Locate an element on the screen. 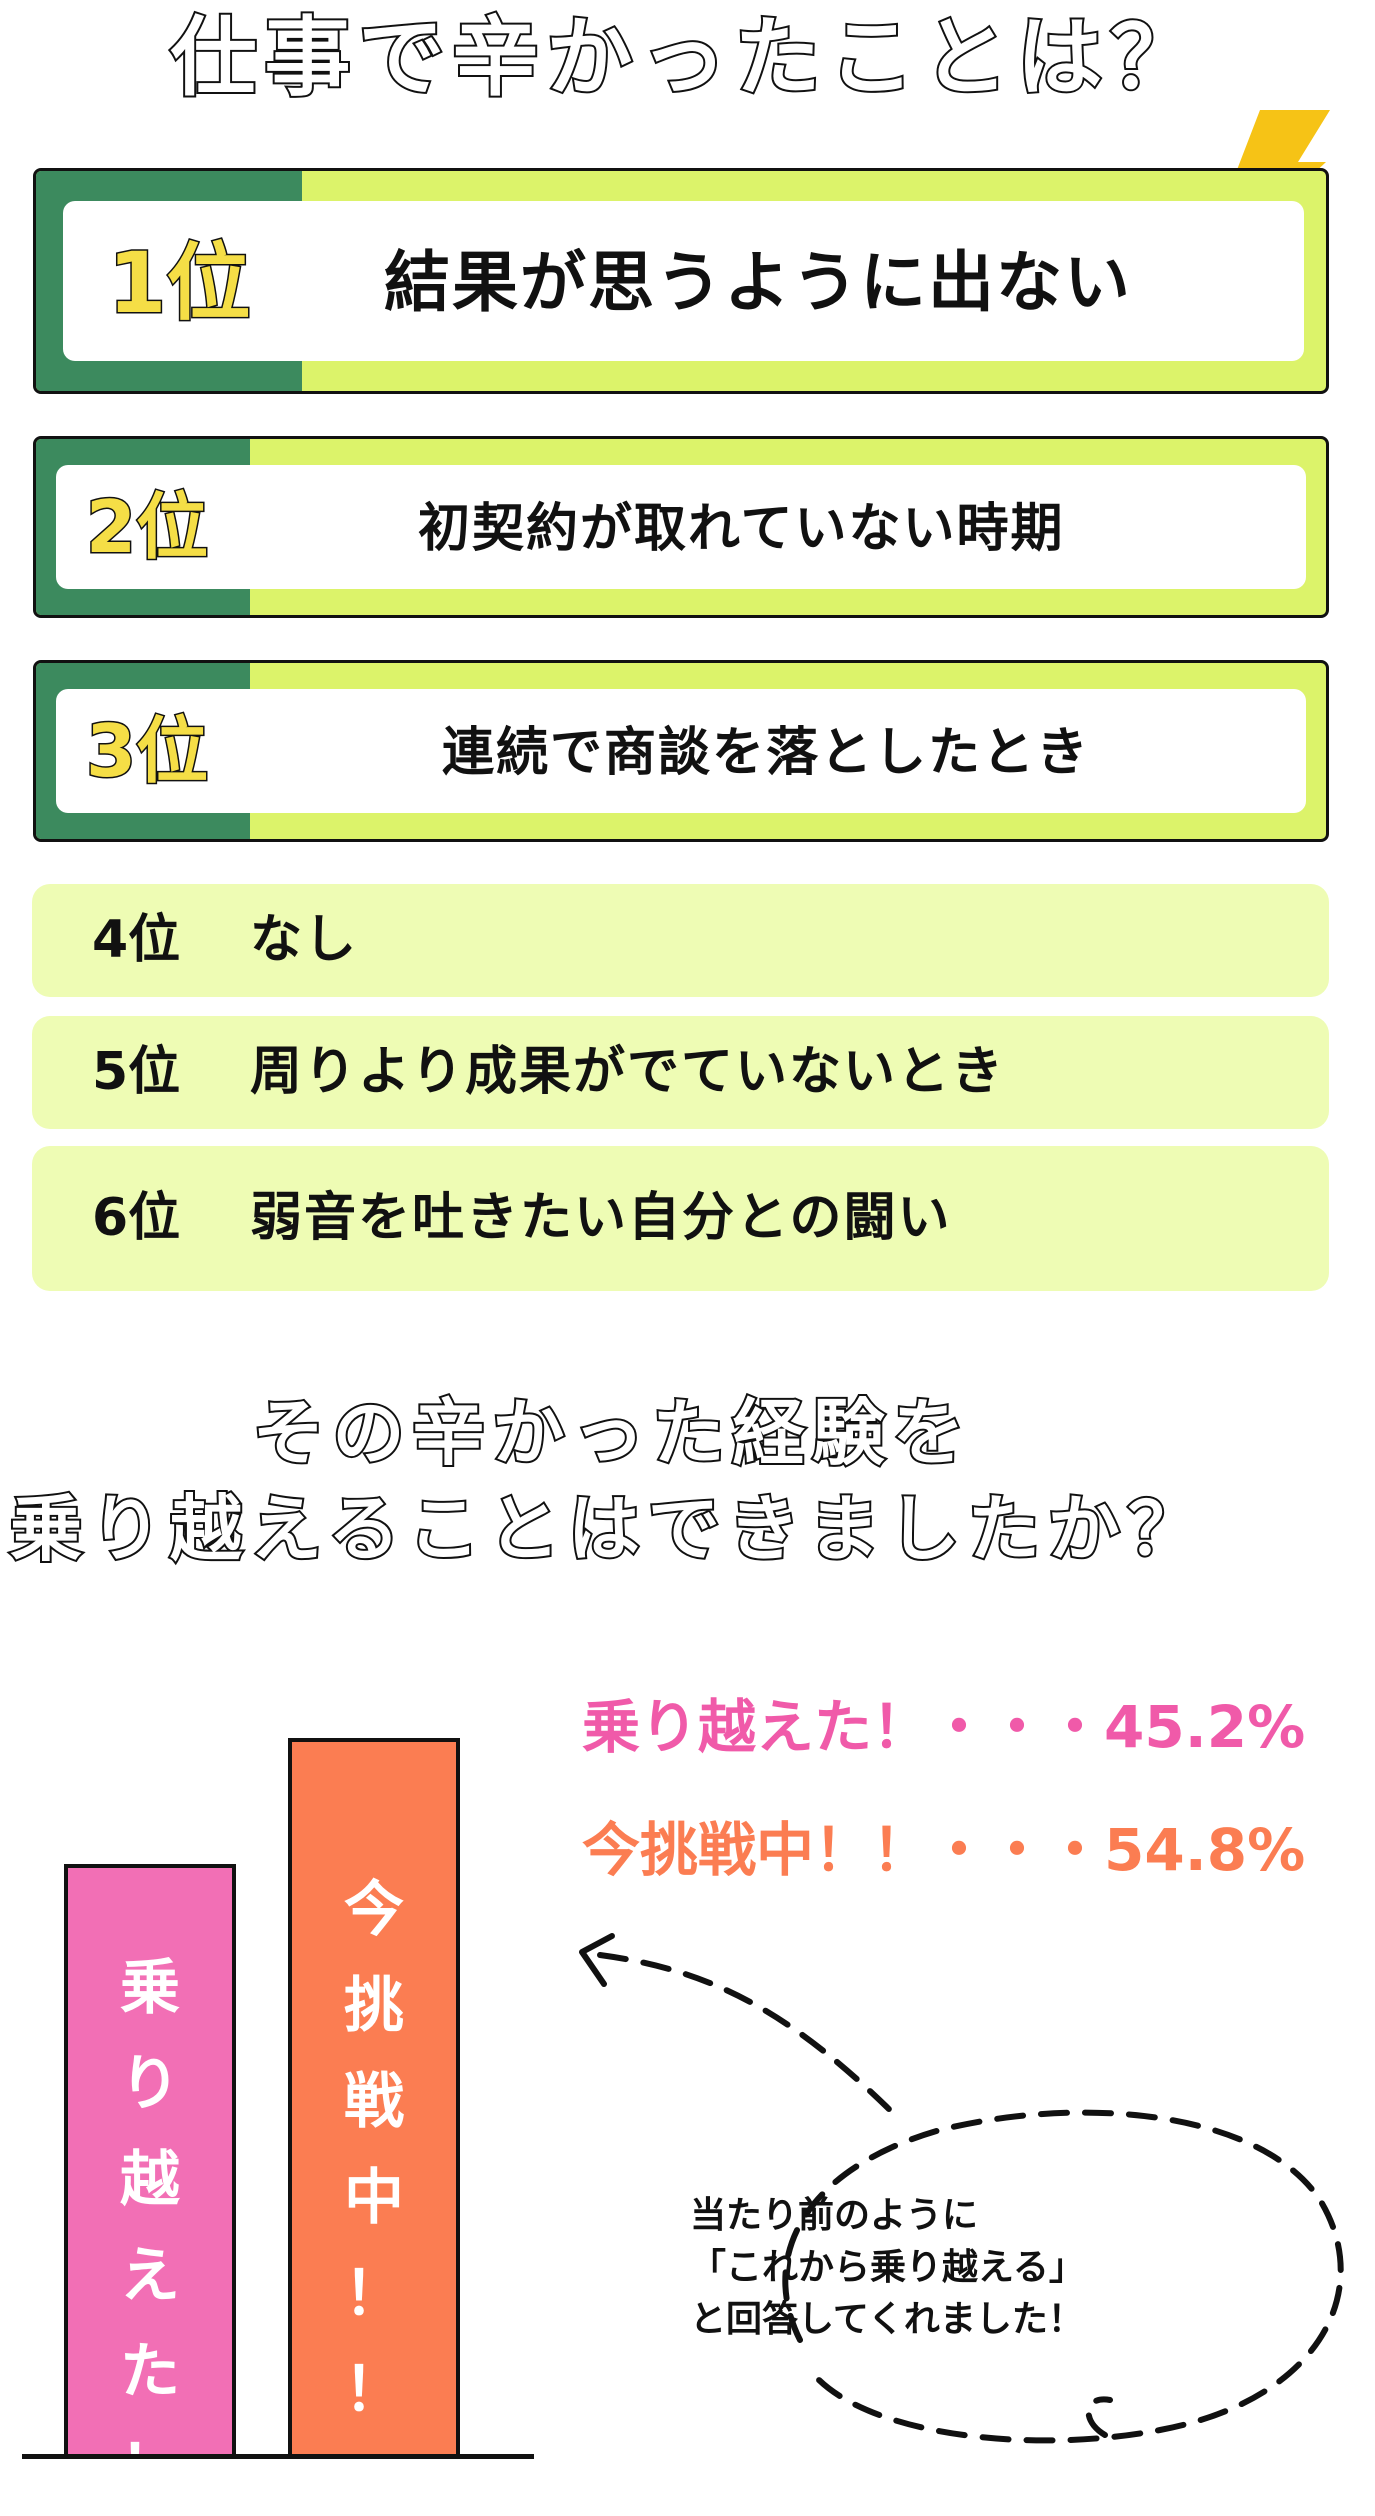 The width and height of the screenshot is (1375, 2516). bubble-text: 当たり前のように 「これから乗り越える」 と回答してくれました！ is located at coordinates (970, 2268).